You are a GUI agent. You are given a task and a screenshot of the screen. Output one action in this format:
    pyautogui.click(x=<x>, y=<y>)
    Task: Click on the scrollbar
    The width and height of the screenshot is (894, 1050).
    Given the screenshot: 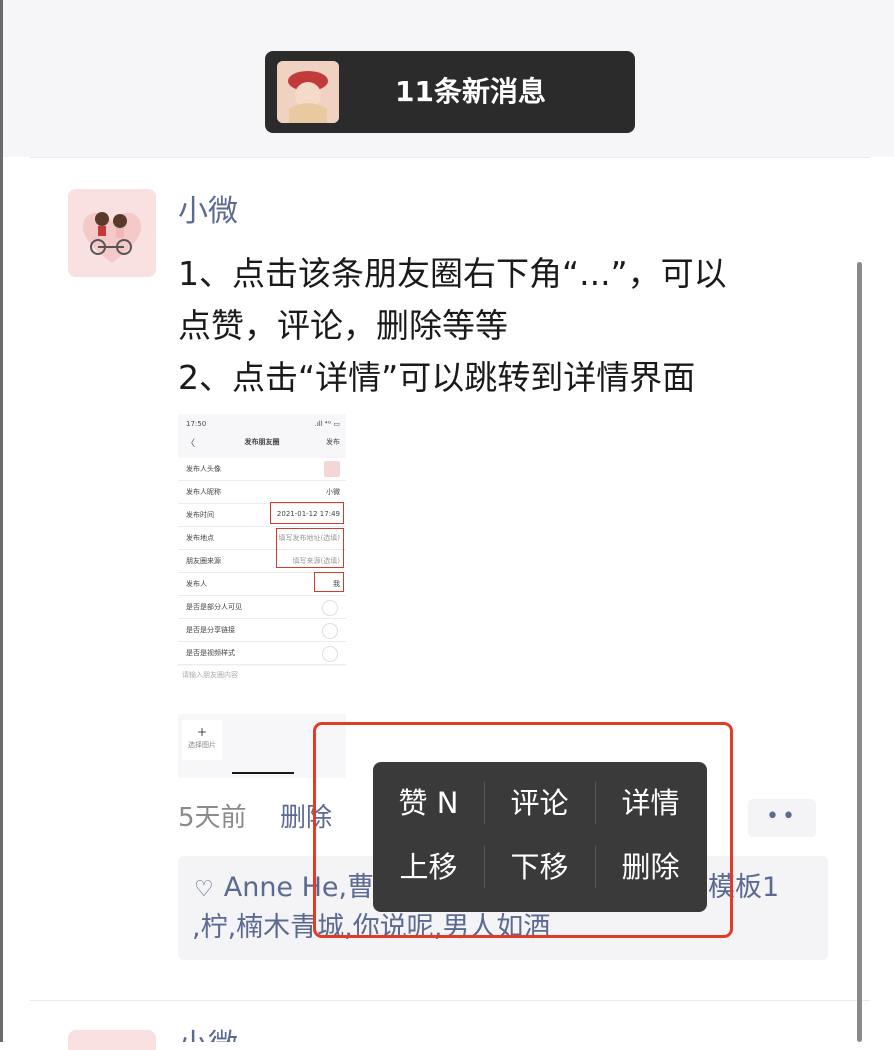 What is the action you would take?
    pyautogui.click(x=859, y=652)
    